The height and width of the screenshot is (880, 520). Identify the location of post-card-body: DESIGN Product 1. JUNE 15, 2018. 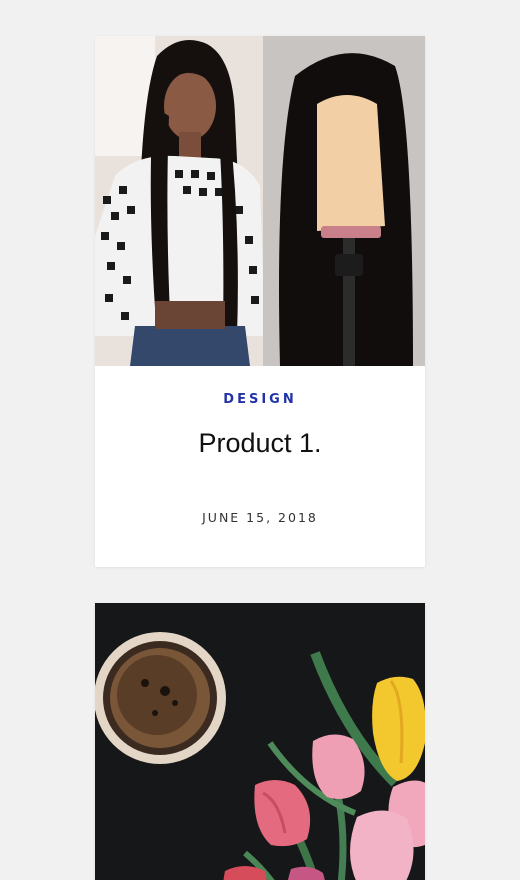
(260, 466).